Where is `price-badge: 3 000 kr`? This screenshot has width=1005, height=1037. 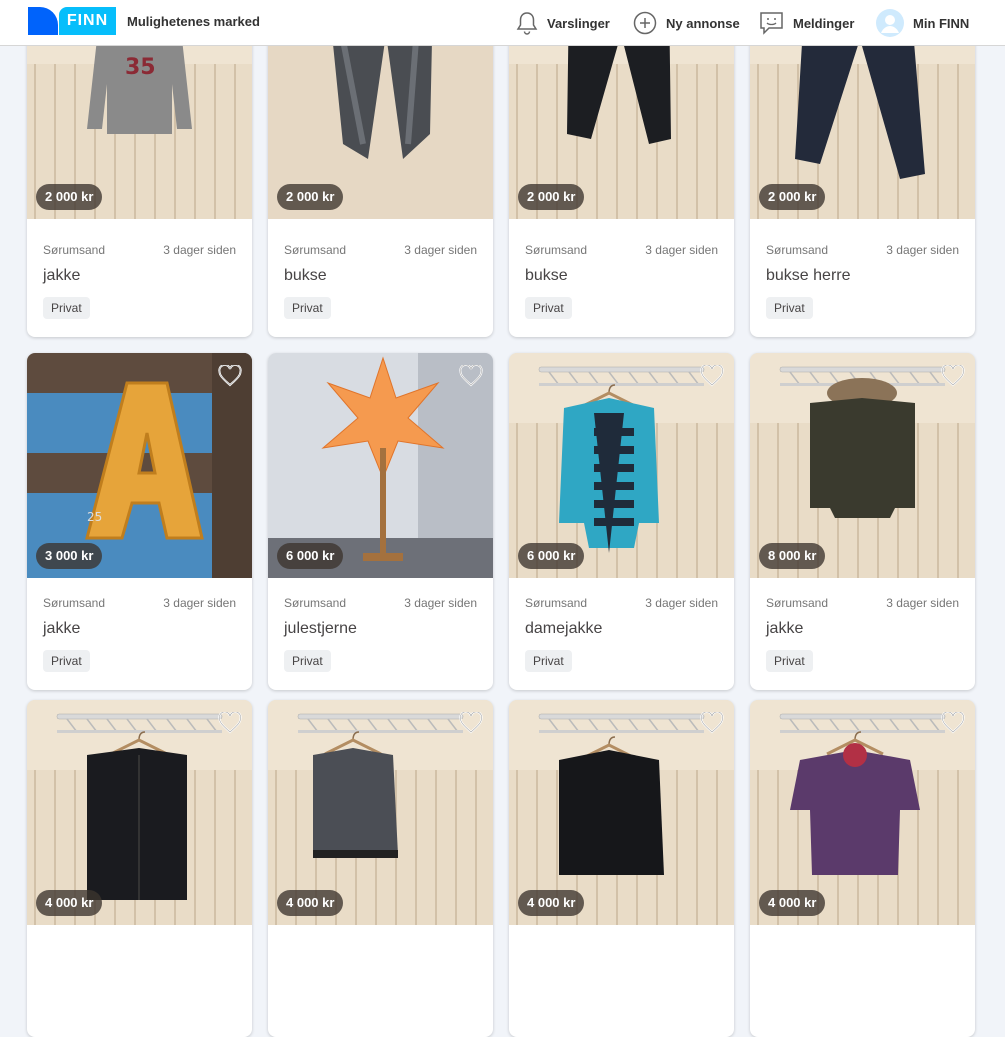
price-badge: 3 000 kr is located at coordinates (69, 556).